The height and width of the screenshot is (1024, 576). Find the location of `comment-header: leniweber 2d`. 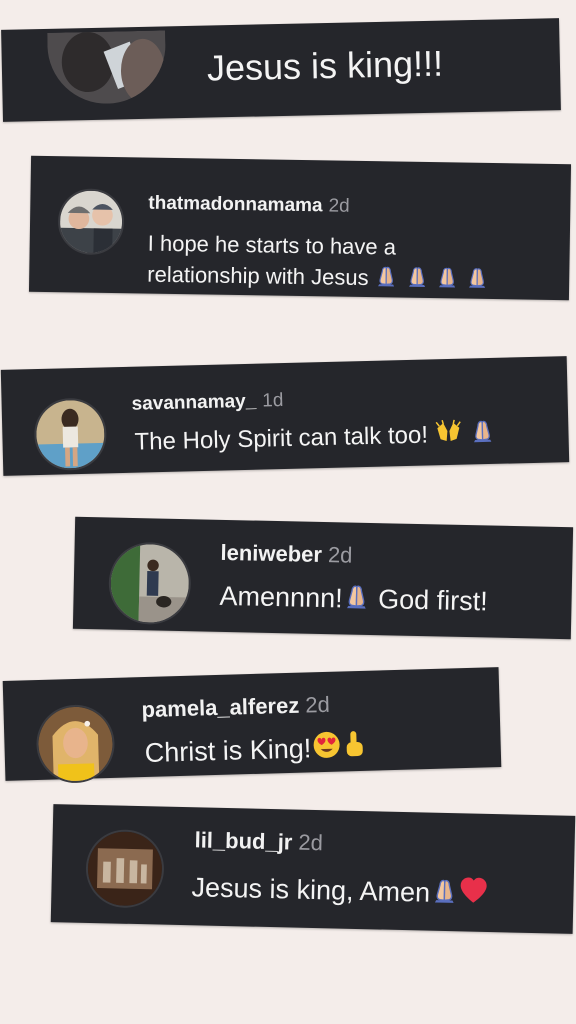

comment-header: leniweber 2d is located at coordinates (286, 554).